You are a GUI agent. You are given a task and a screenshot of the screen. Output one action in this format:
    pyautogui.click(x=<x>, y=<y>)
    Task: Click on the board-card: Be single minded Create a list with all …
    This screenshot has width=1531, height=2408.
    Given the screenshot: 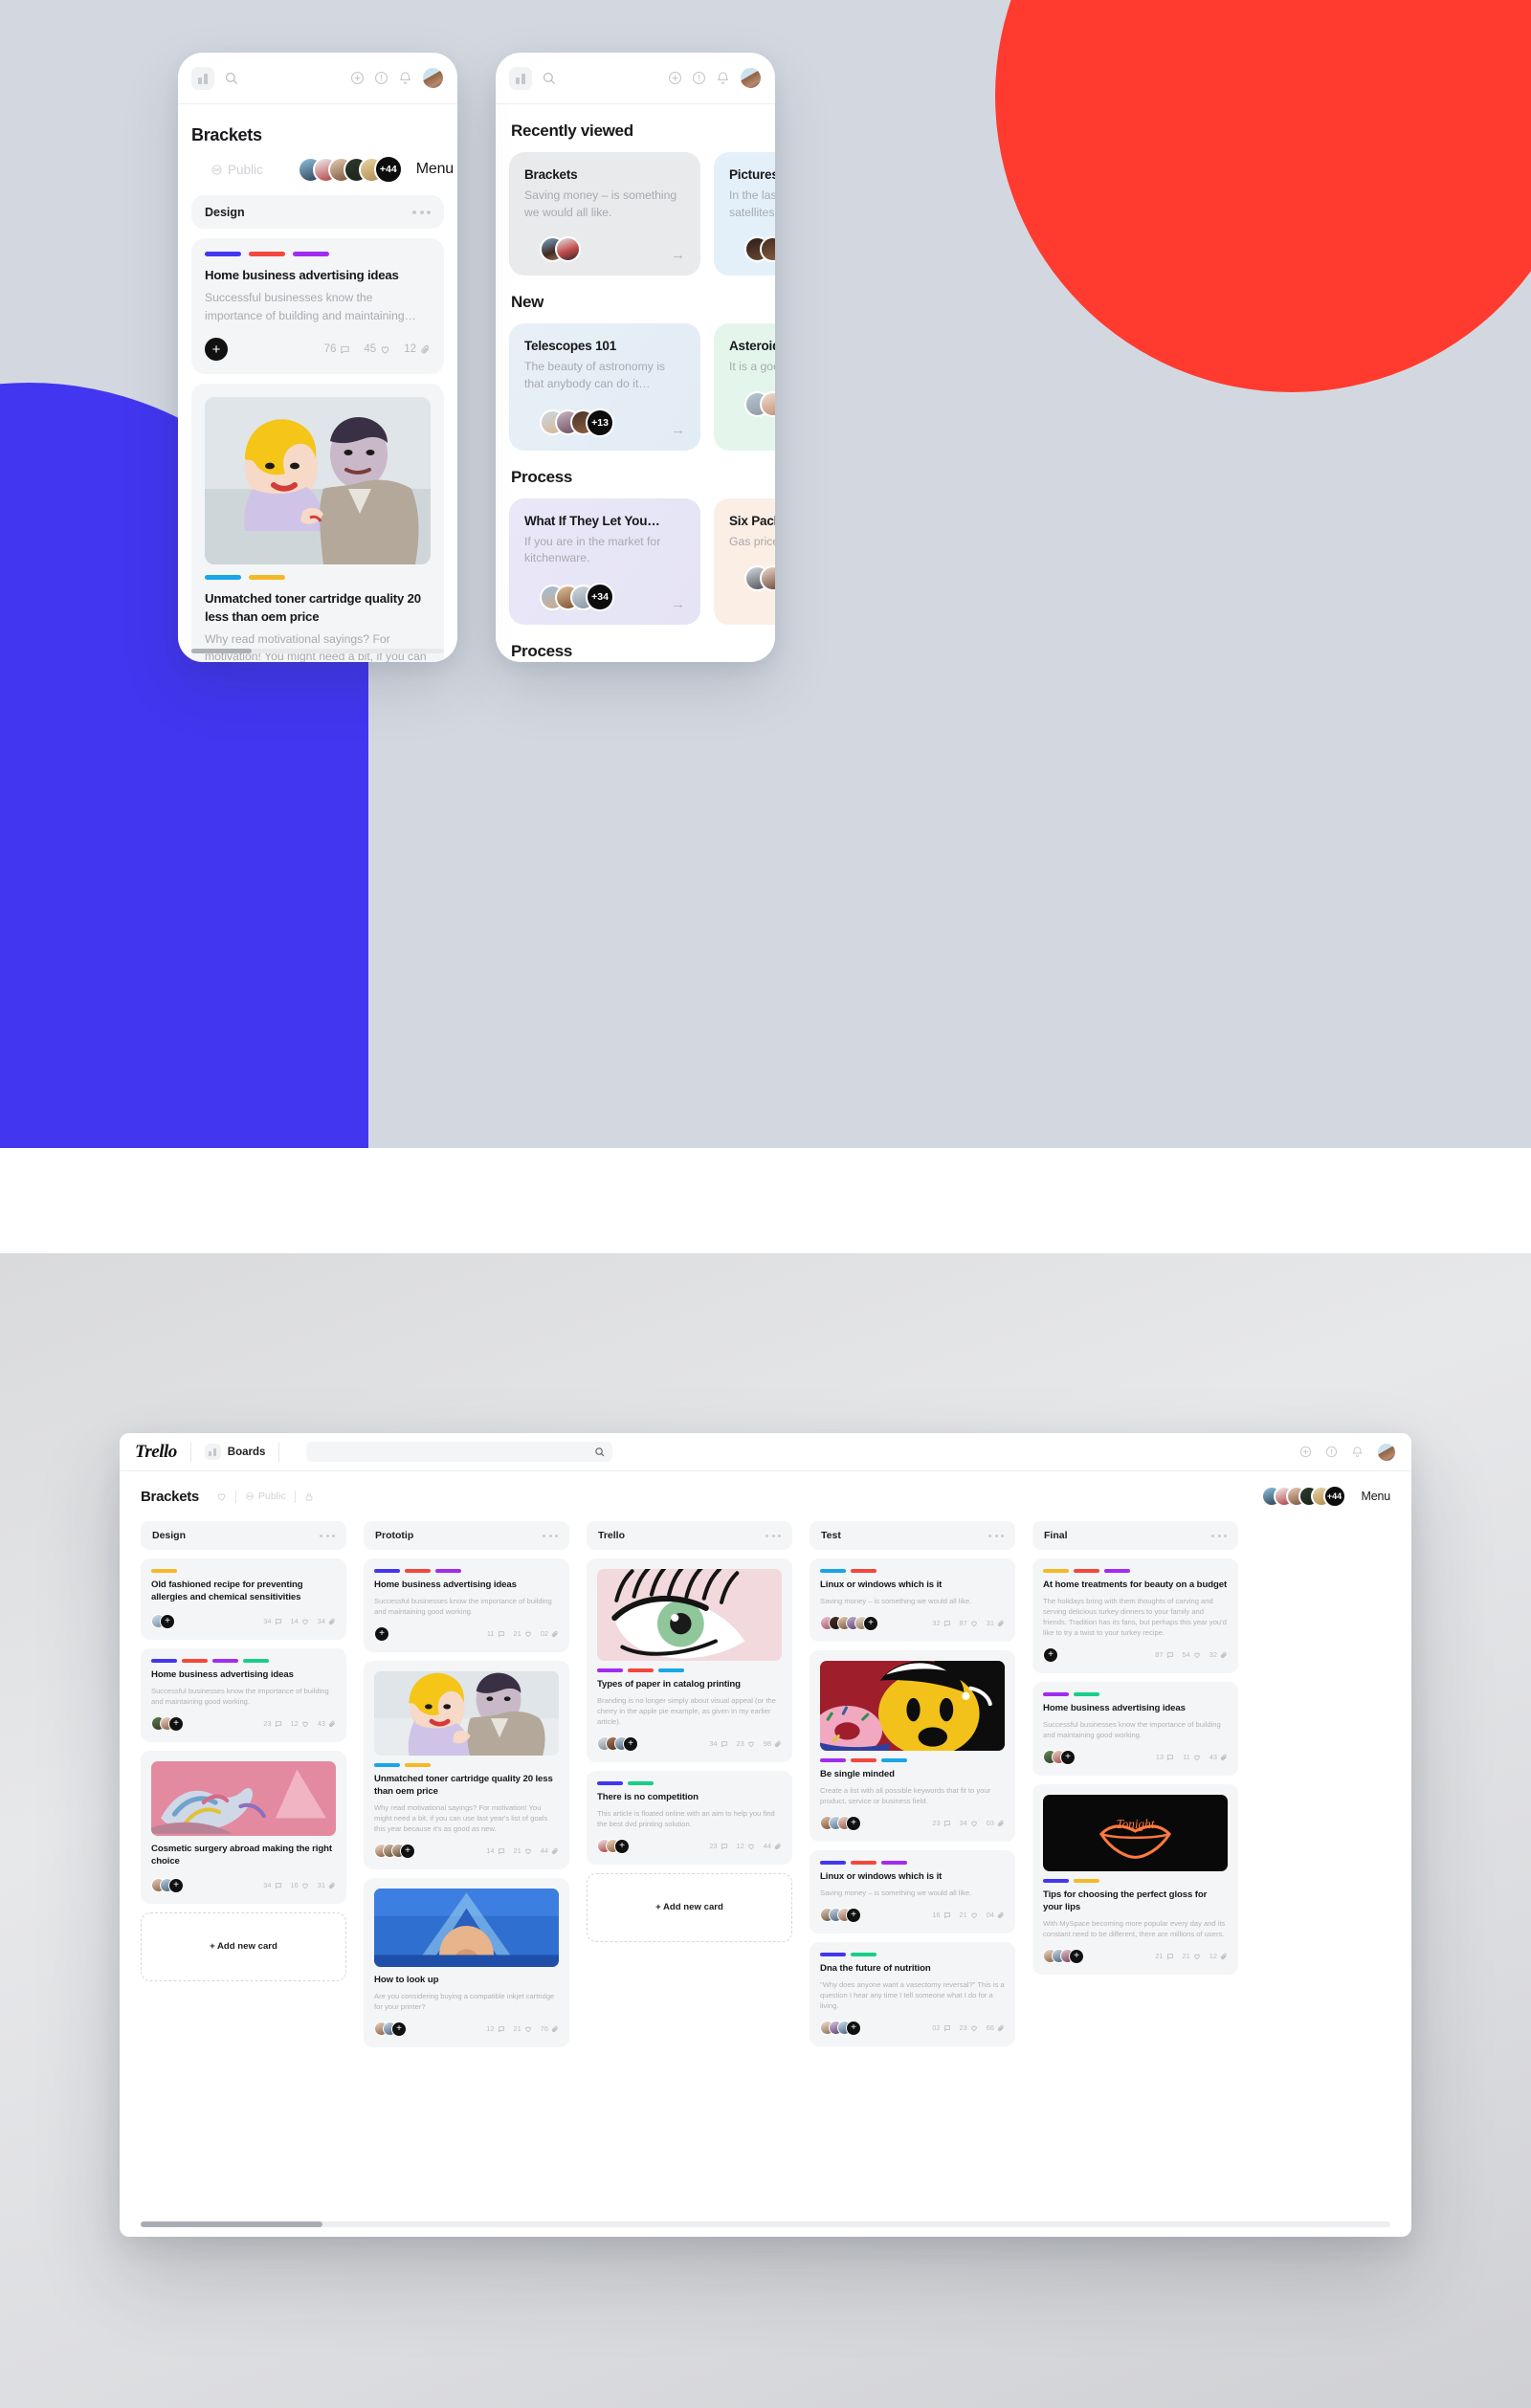 What is the action you would take?
    pyautogui.click(x=913, y=1745)
    